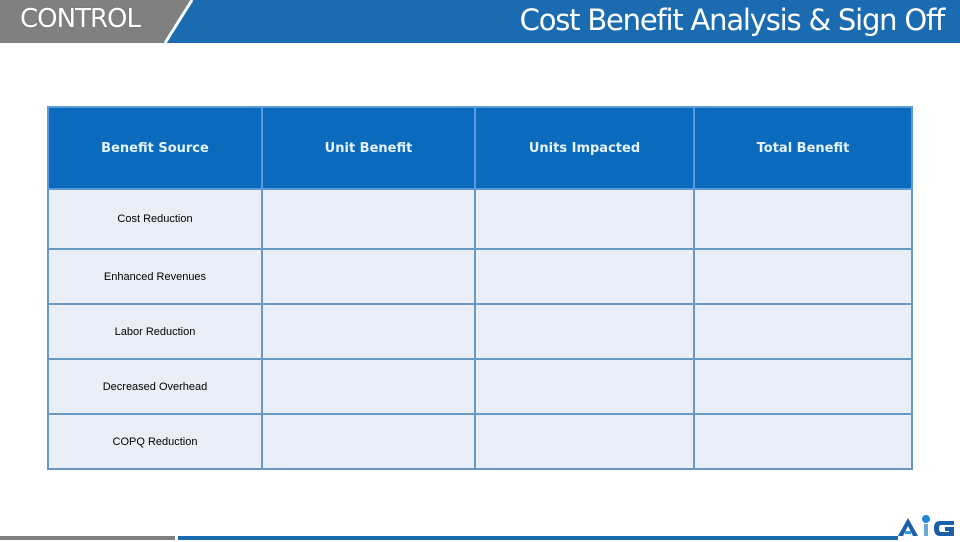 Image resolution: width=960 pixels, height=542 pixels. What do you see at coordinates (538, 538) in the screenshot?
I see `footer-blue-segment` at bounding box center [538, 538].